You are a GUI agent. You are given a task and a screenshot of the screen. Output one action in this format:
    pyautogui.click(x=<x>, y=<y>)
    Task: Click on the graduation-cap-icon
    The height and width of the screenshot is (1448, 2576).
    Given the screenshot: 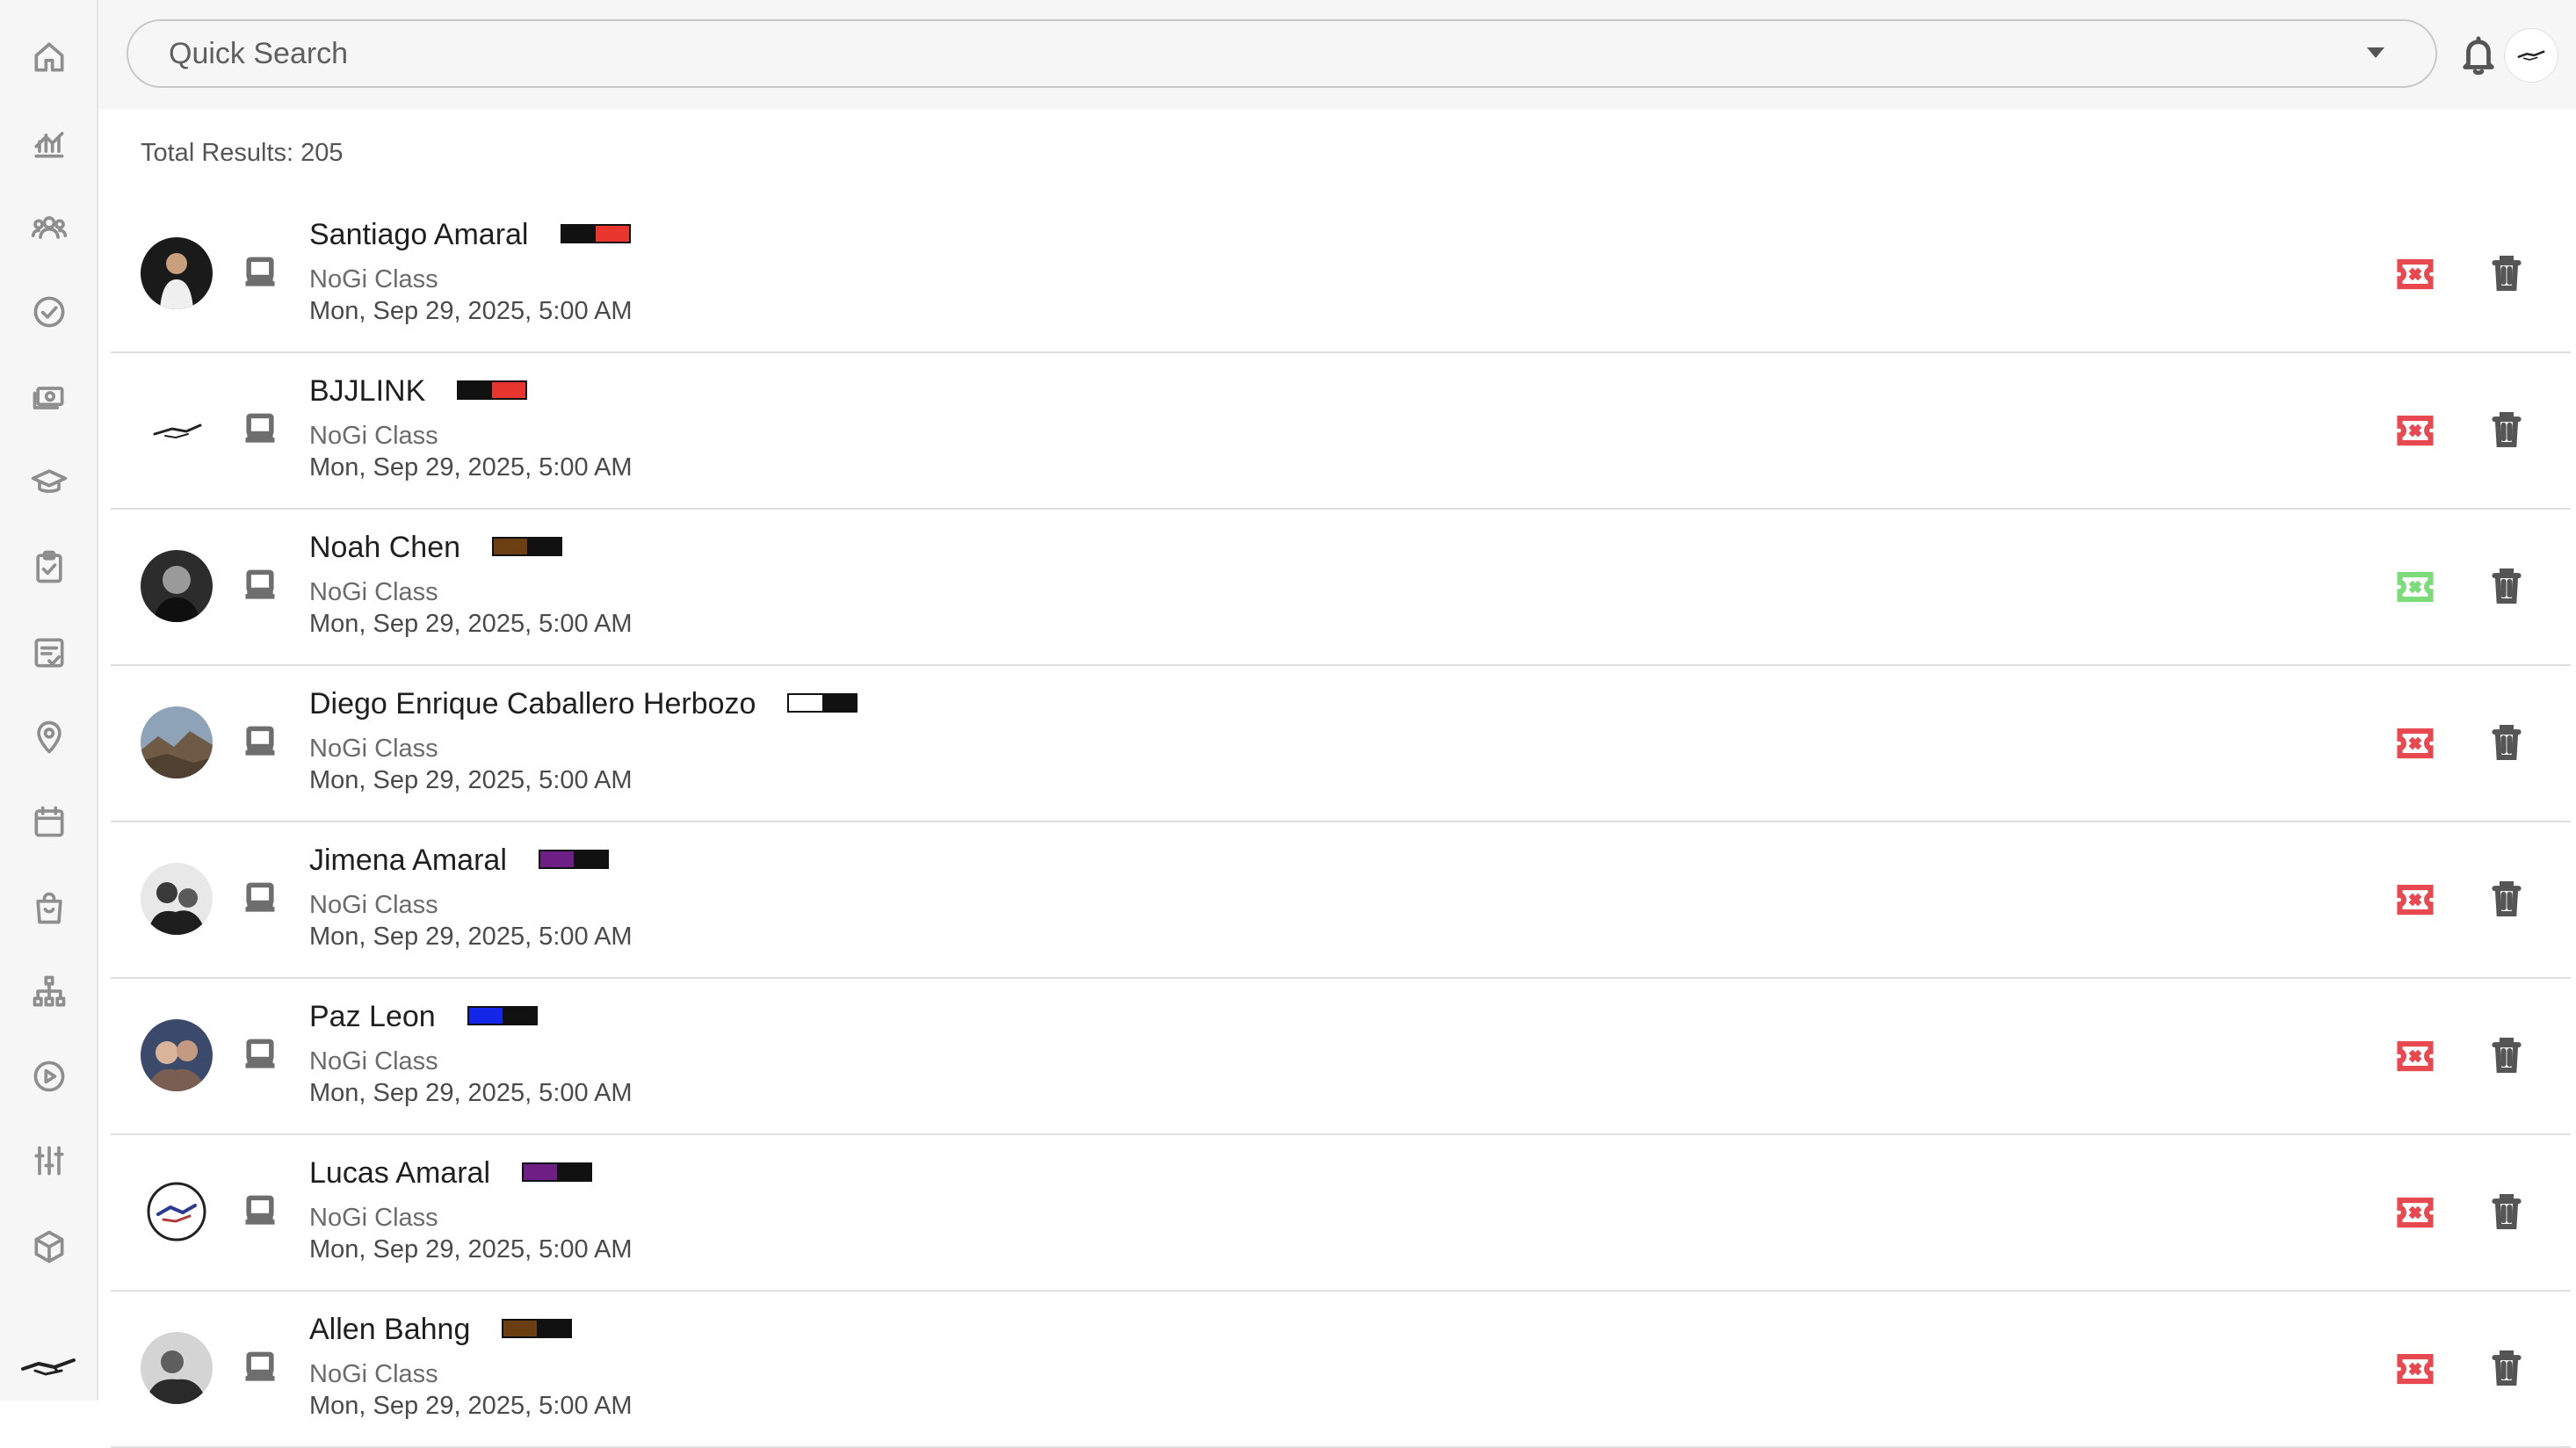 What is the action you would take?
    pyautogui.click(x=49, y=483)
    